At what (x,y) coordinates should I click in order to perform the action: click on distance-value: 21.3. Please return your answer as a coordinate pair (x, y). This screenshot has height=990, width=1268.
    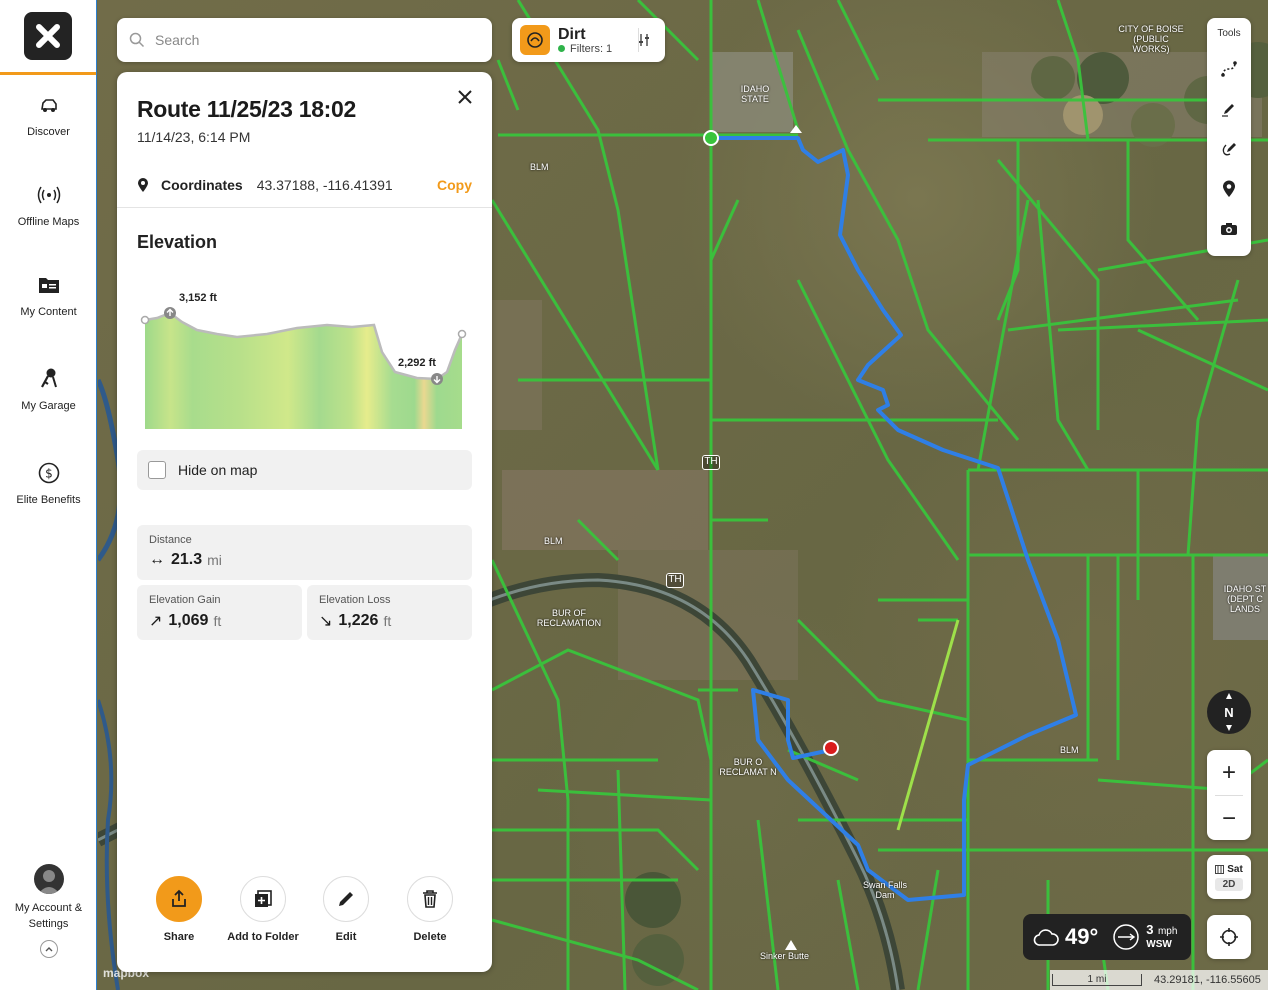
    Looking at the image, I should click on (187, 559).